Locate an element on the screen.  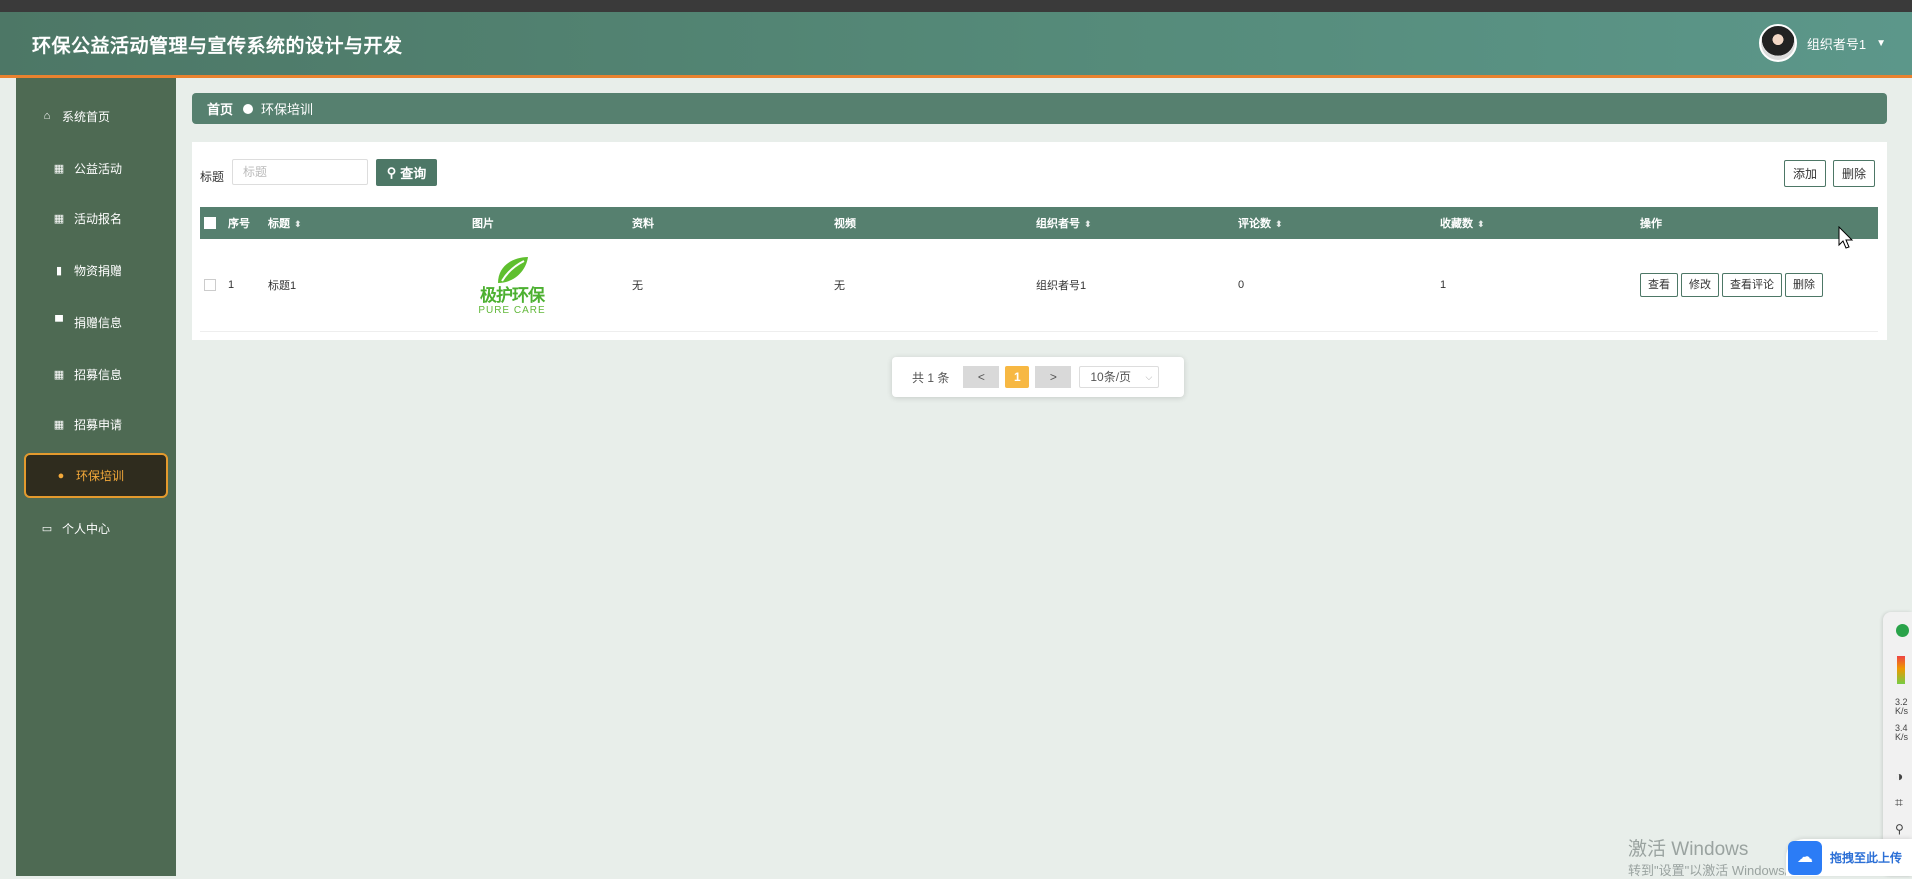
next-page-button: > is located at coordinates (1053, 377).